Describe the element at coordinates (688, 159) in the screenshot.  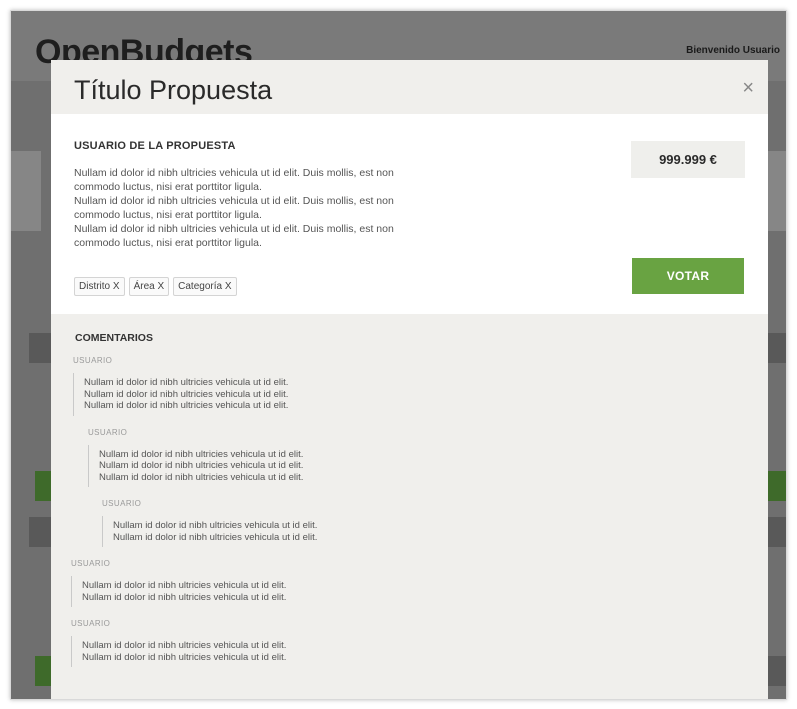
I see `price-badge: 999.999 €` at that location.